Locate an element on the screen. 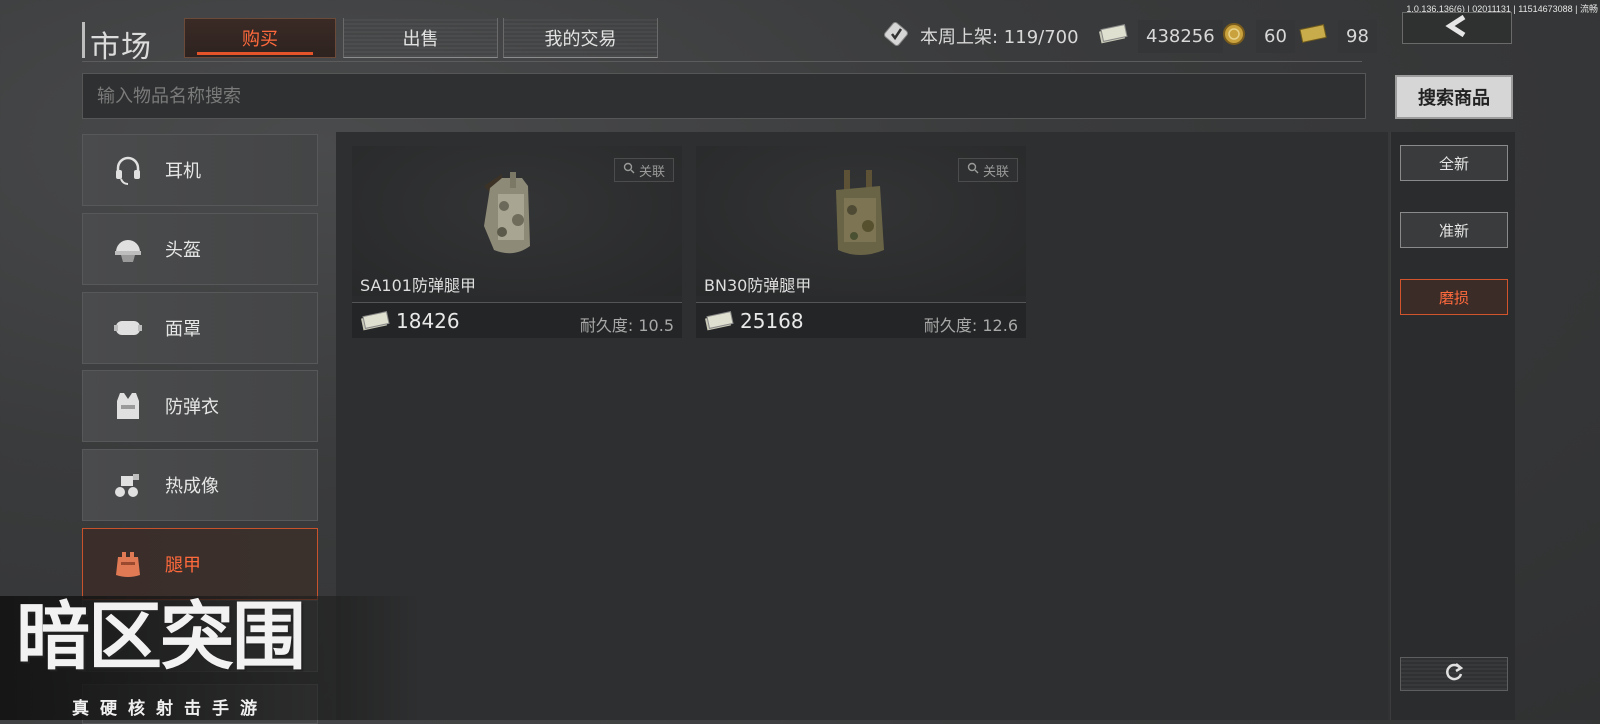 This screenshot has height=724, width=1600. search-input is located at coordinates (724, 96).